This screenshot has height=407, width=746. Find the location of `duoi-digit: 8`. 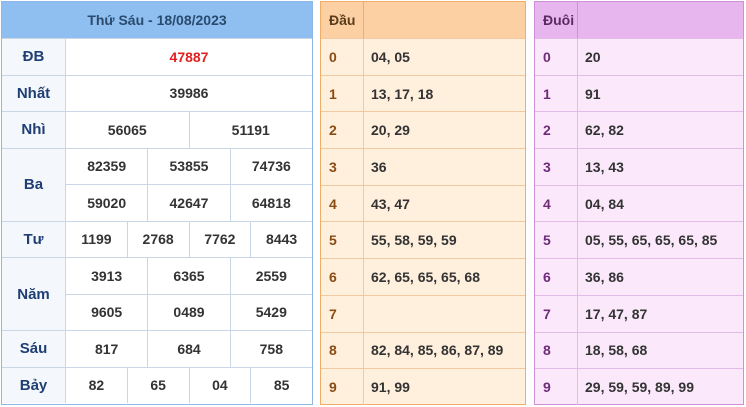

duoi-digit: 8 is located at coordinates (556, 350).